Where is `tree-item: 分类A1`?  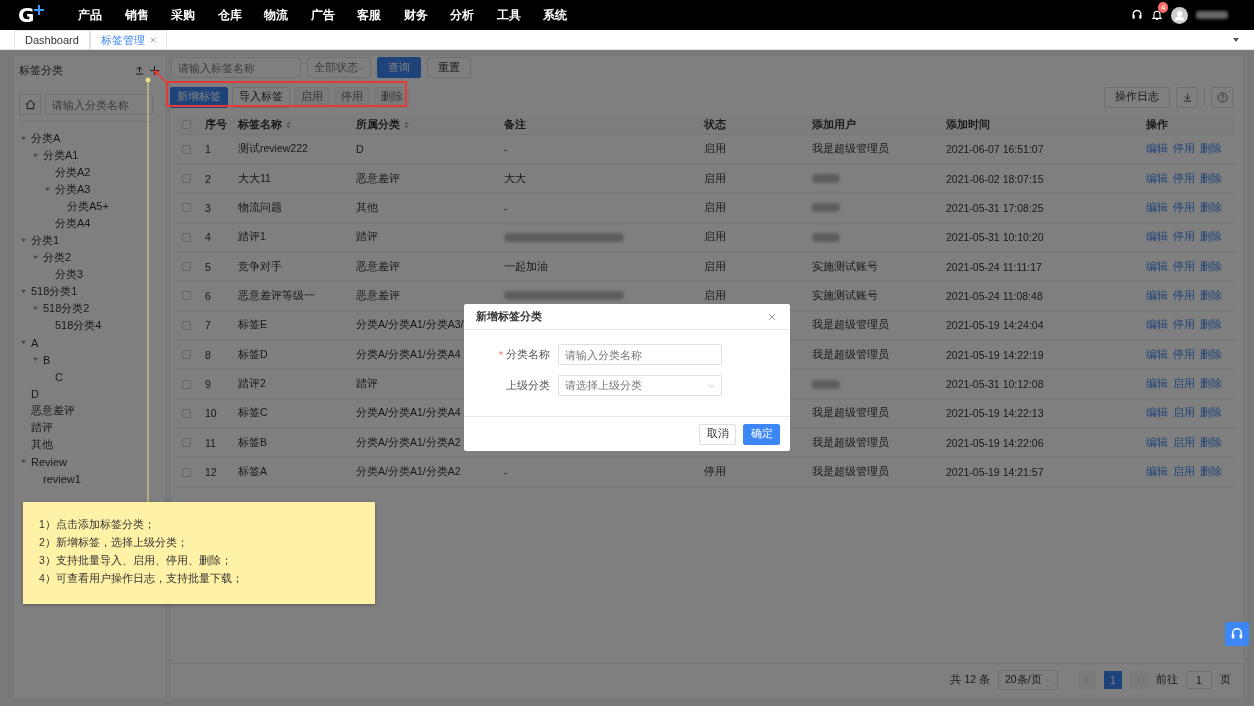 tree-item: 分类A1 is located at coordinates (61, 155).